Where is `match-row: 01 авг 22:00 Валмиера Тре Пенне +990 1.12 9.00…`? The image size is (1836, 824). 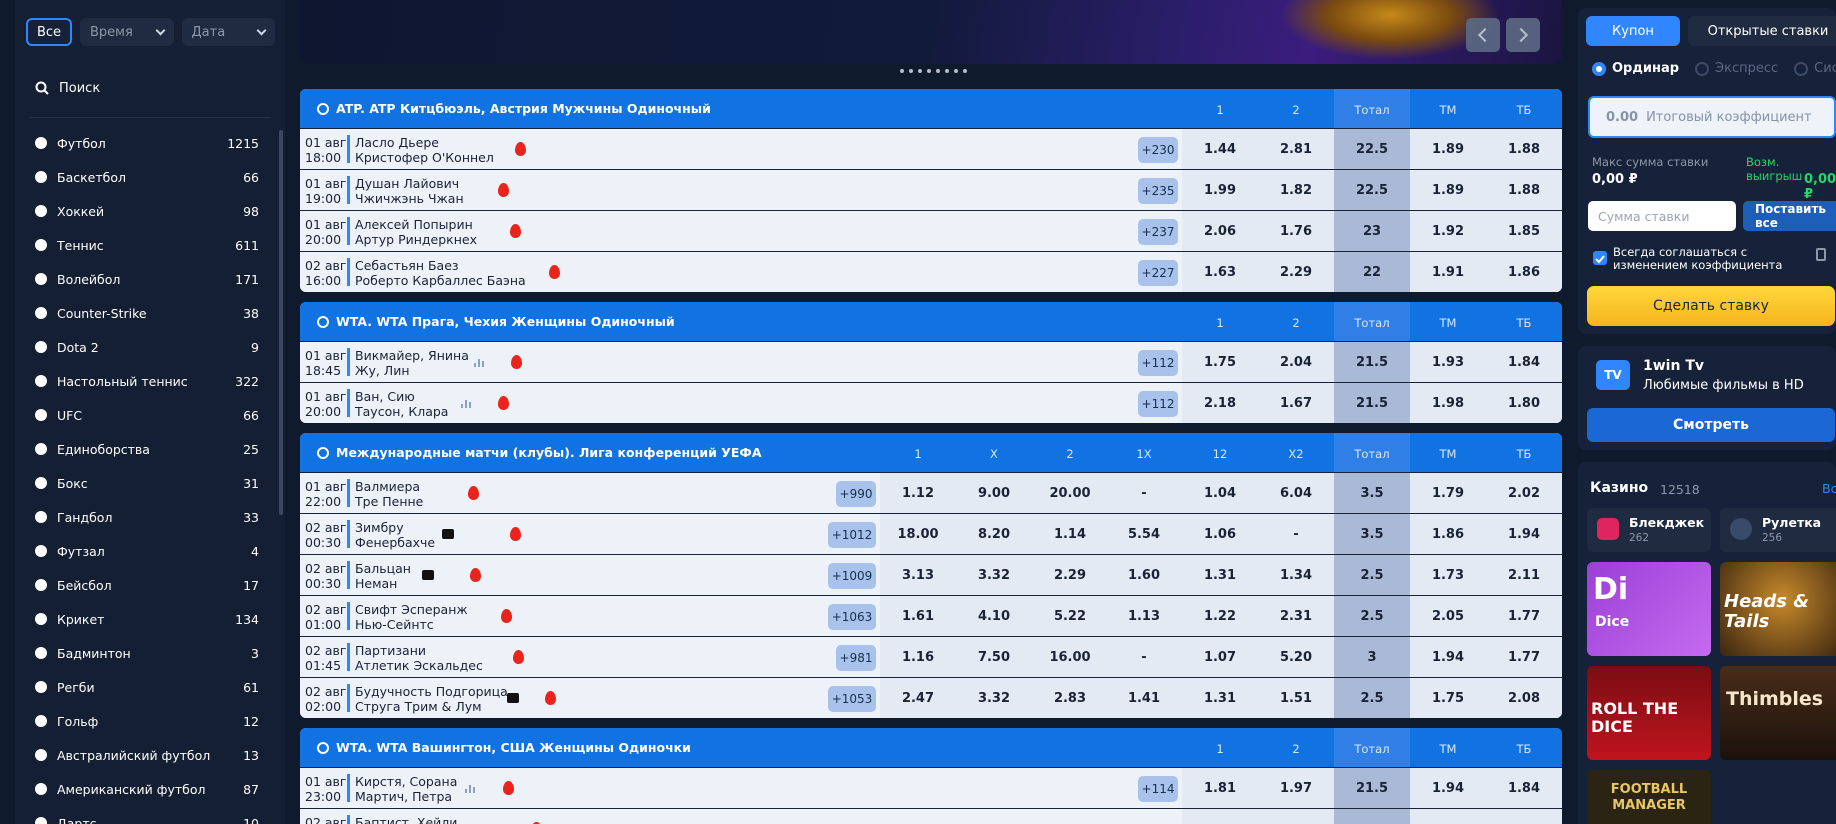
match-row: 01 авг 22:00 Валмиера Тре Пенне +990 1.12 9.00… is located at coordinates (931, 492).